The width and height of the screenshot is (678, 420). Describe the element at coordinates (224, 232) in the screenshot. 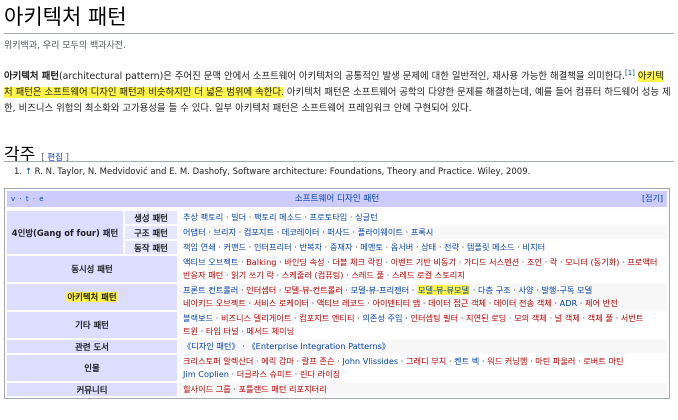

I see `navbox-link: 브리지` at that location.